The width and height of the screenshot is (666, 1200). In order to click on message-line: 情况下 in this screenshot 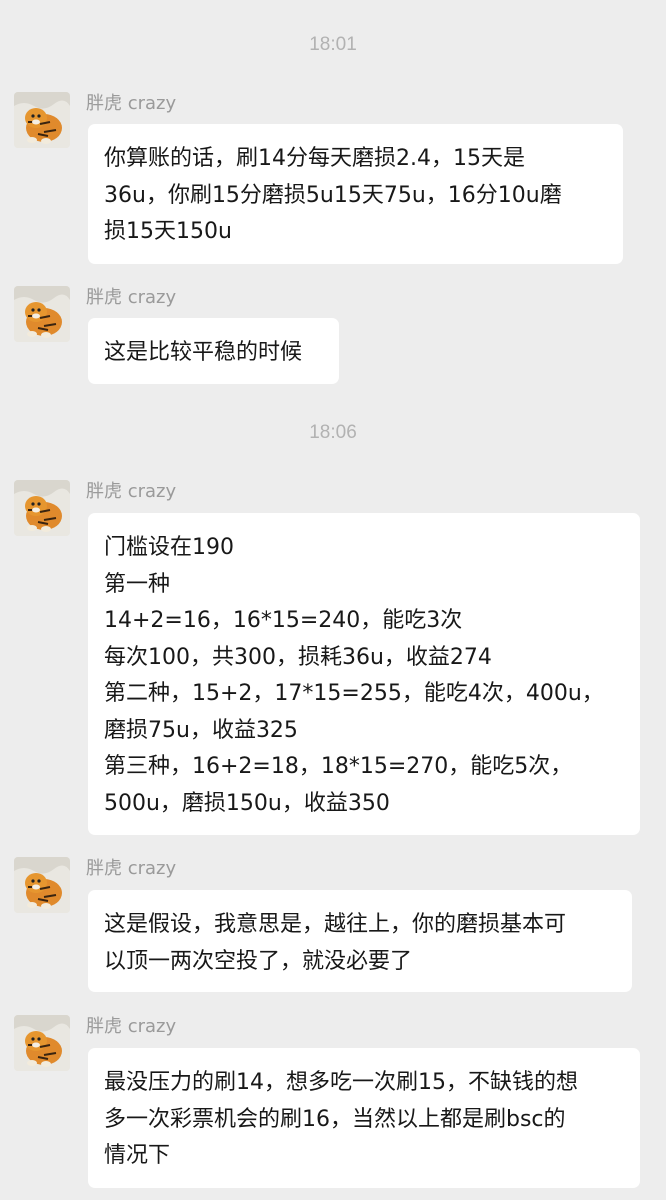, I will do `click(137, 1155)`.